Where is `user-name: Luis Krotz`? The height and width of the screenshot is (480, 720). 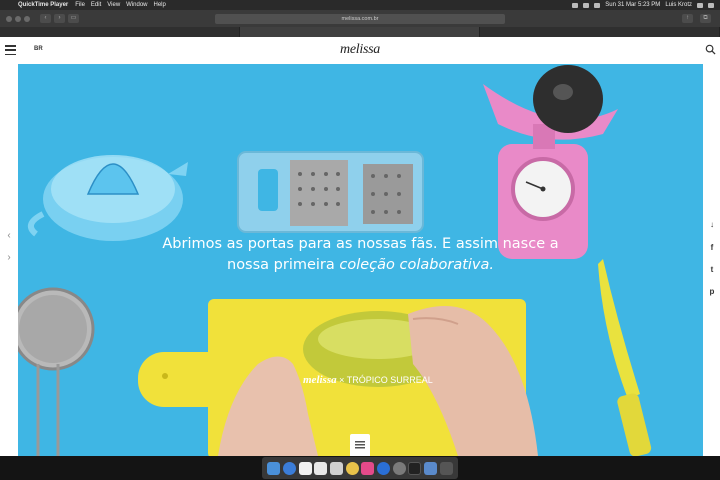 user-name: Luis Krotz is located at coordinates (678, 5).